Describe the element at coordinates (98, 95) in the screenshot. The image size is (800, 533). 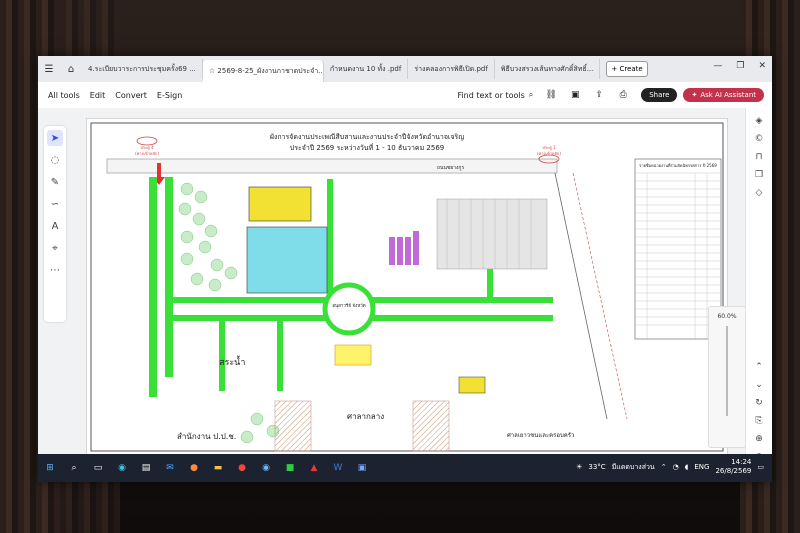
I see `edit-menu: Edit` at that location.